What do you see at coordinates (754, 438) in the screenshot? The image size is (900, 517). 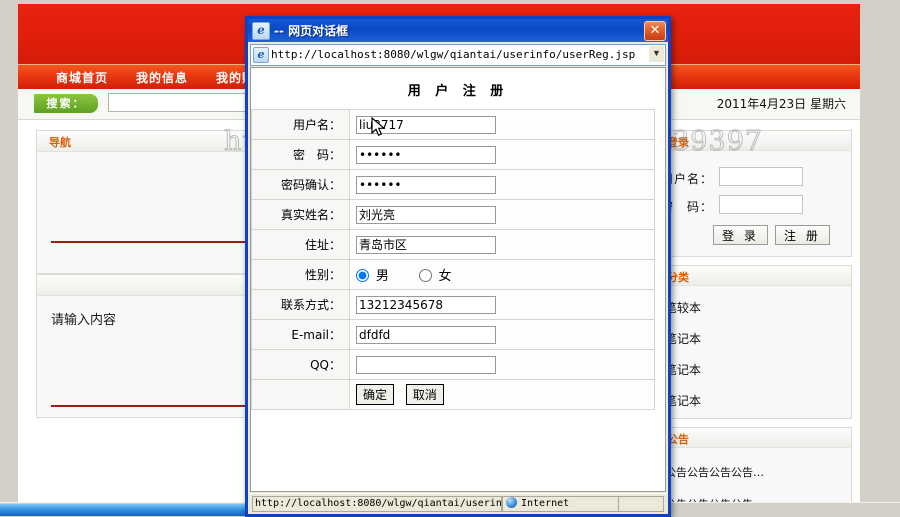 I see `notice-panel-header: 公告` at bounding box center [754, 438].